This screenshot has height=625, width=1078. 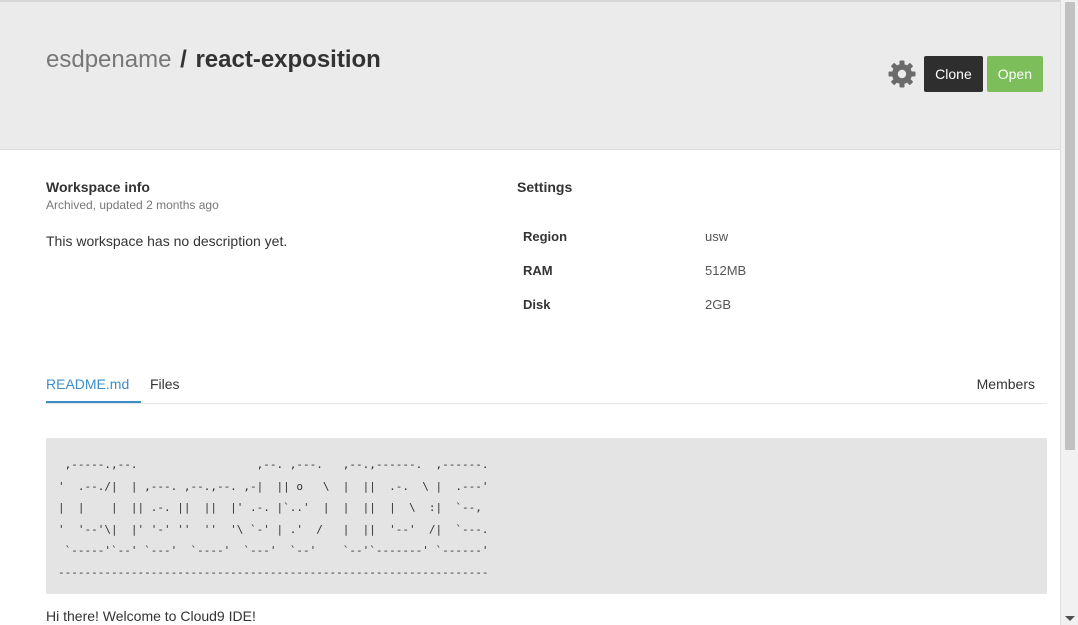 What do you see at coordinates (953, 74) in the screenshot?
I see `clone-button: Clone` at bounding box center [953, 74].